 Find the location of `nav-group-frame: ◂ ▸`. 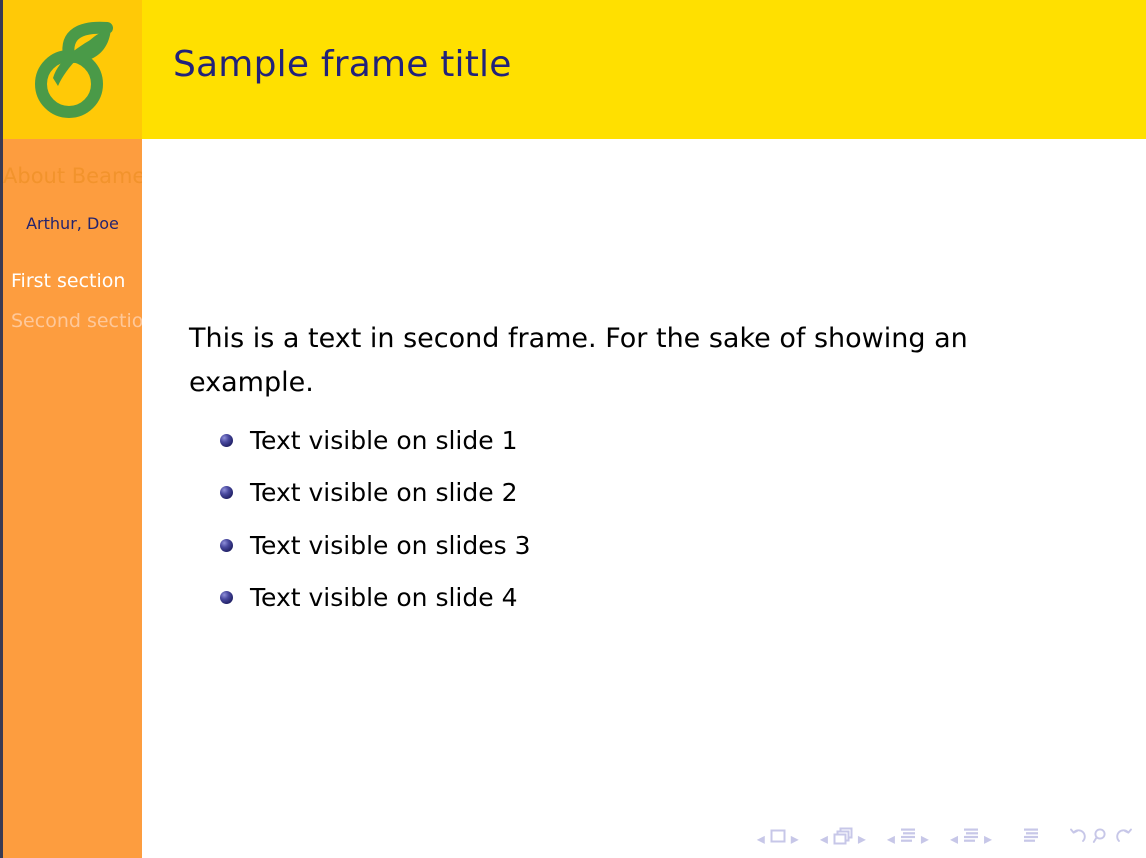

nav-group-frame: ◂ ▸ is located at coordinates (843, 838).